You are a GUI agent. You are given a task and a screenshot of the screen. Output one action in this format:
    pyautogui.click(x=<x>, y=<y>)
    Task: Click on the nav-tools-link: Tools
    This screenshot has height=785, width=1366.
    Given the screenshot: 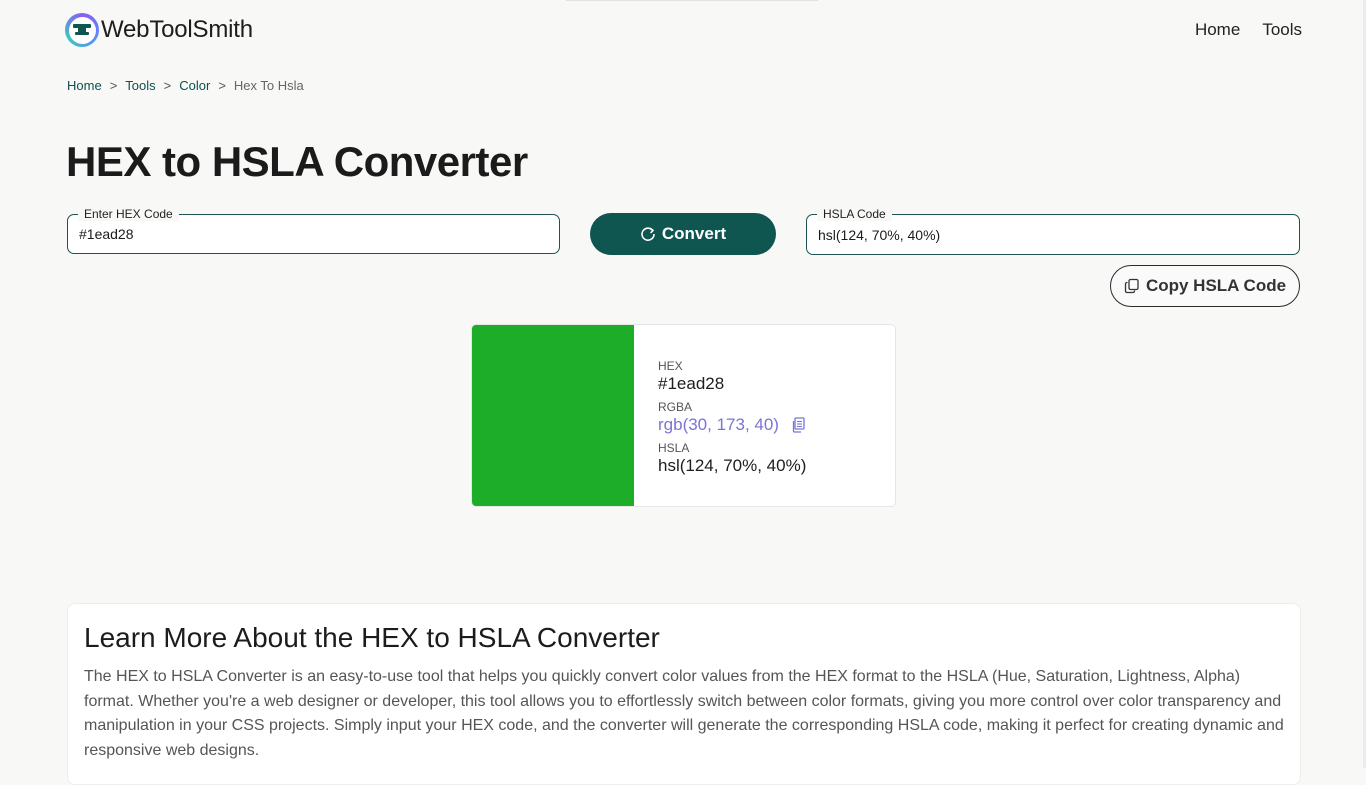 What is the action you would take?
    pyautogui.click(x=1282, y=30)
    